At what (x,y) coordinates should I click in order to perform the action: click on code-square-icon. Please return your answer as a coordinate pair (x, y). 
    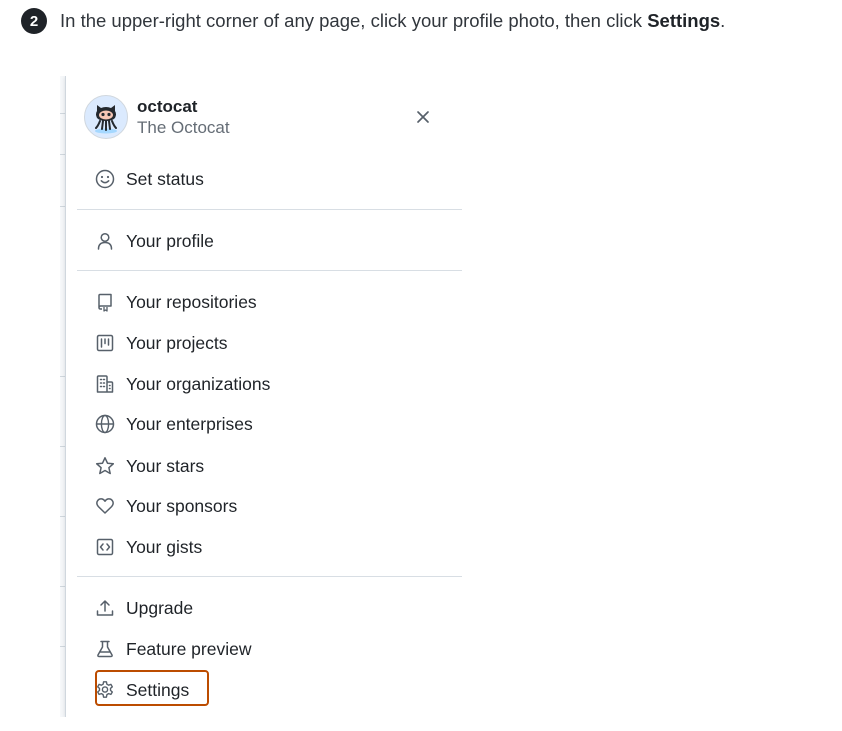
    Looking at the image, I should click on (105, 547).